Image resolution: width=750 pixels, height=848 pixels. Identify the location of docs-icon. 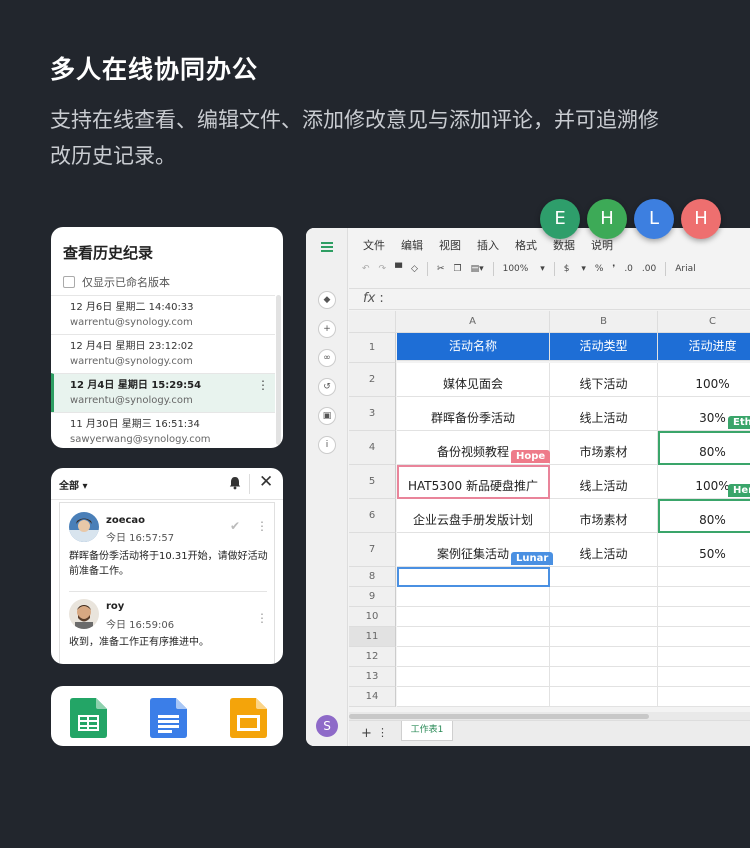
(168, 718).